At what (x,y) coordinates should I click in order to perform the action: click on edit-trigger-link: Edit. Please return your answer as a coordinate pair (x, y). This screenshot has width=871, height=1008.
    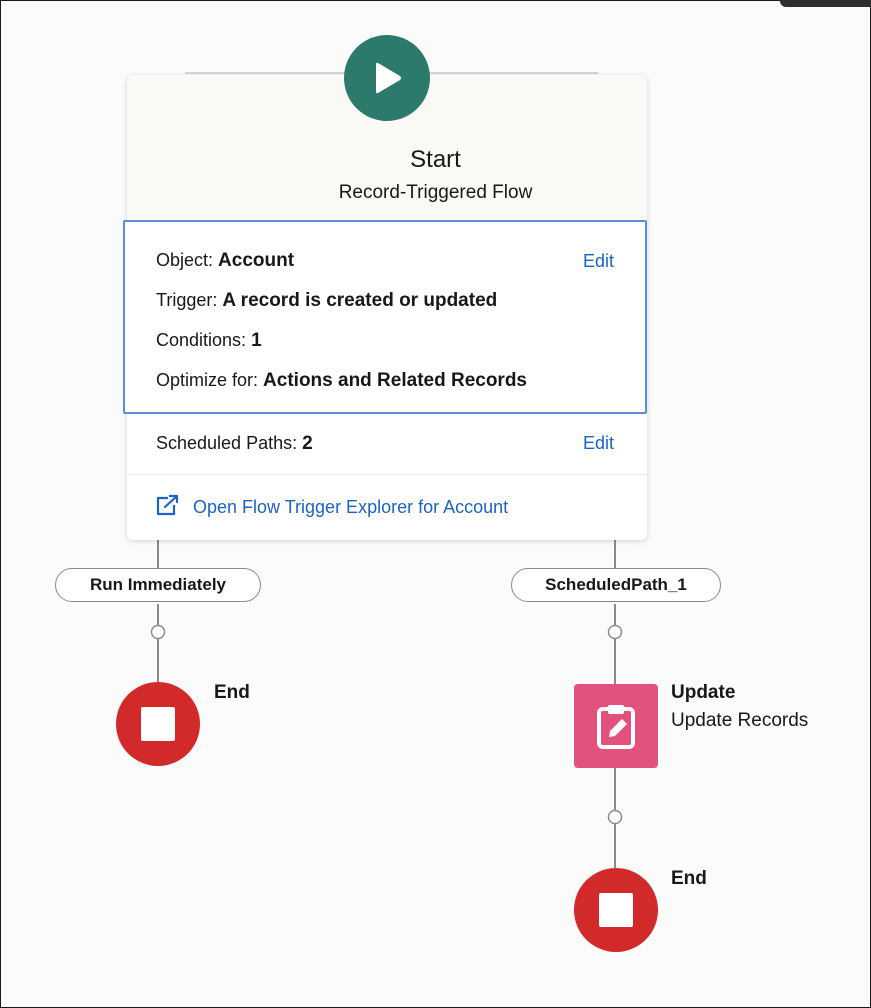
    Looking at the image, I should click on (598, 261).